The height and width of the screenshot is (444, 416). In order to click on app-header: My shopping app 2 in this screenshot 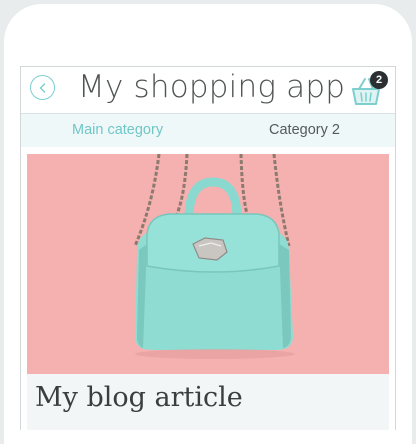, I will do `click(208, 90)`.